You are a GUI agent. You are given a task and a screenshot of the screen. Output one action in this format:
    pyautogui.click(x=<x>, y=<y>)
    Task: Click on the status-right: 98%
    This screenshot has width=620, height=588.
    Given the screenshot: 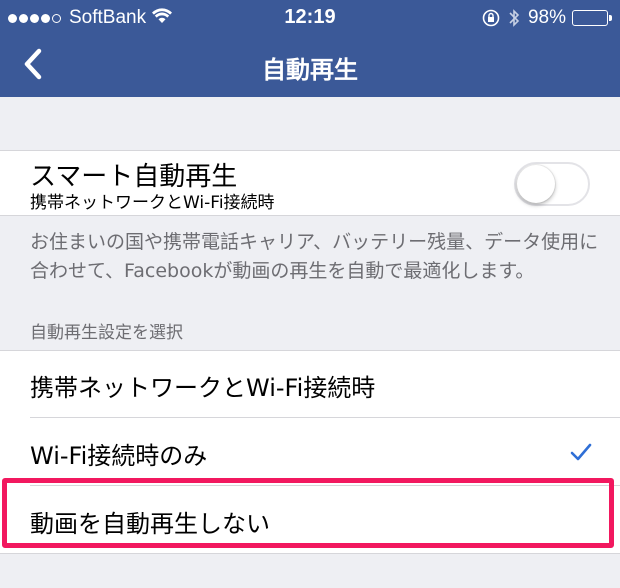 What is the action you would take?
    pyautogui.click(x=547, y=18)
    